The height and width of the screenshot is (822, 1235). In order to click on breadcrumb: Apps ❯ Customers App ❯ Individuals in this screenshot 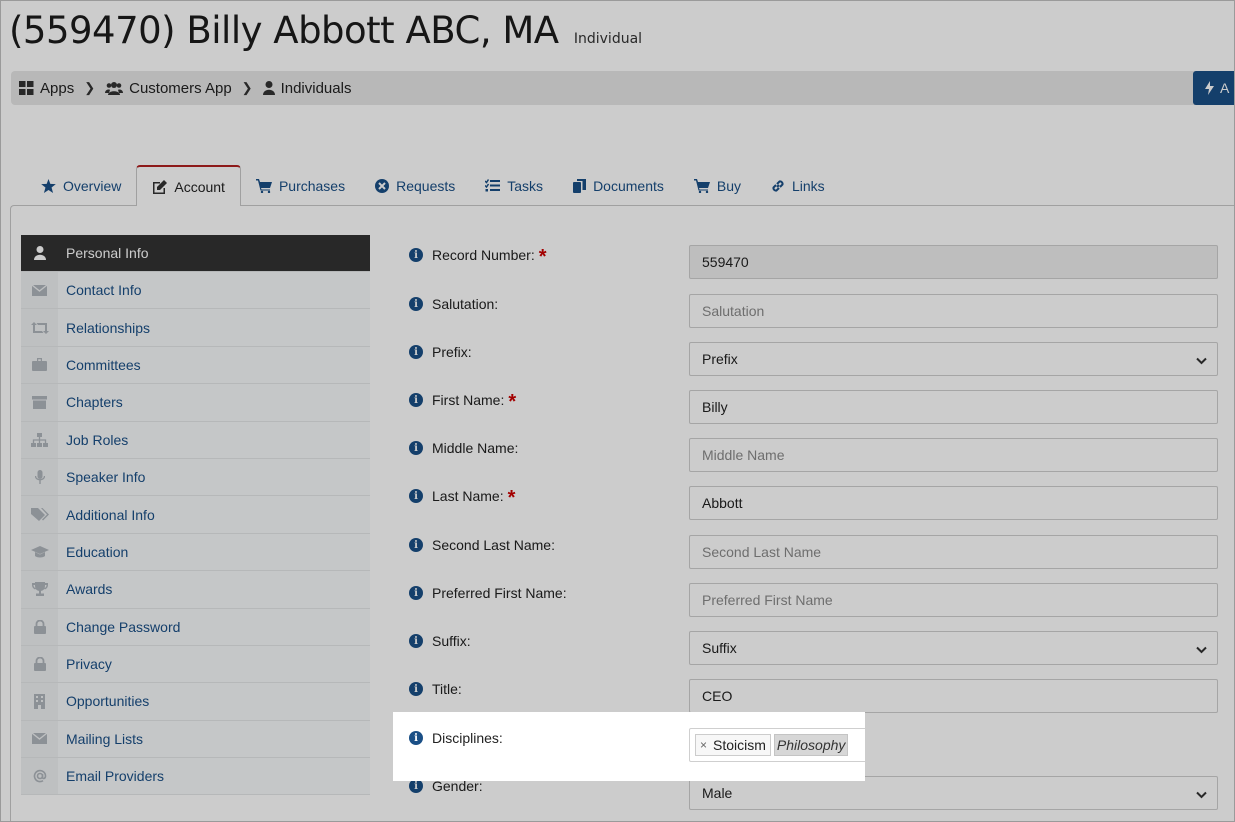, I will do `click(606, 88)`.